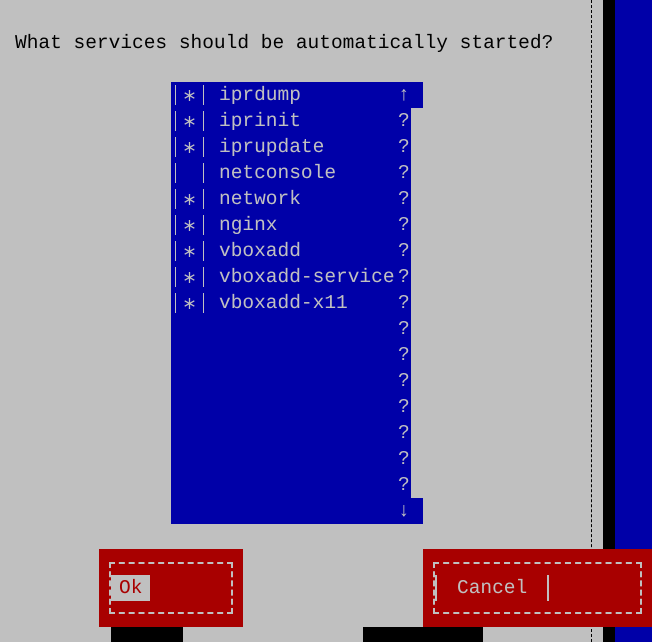  I want to click on dialog-button: Cancel, so click(537, 588).